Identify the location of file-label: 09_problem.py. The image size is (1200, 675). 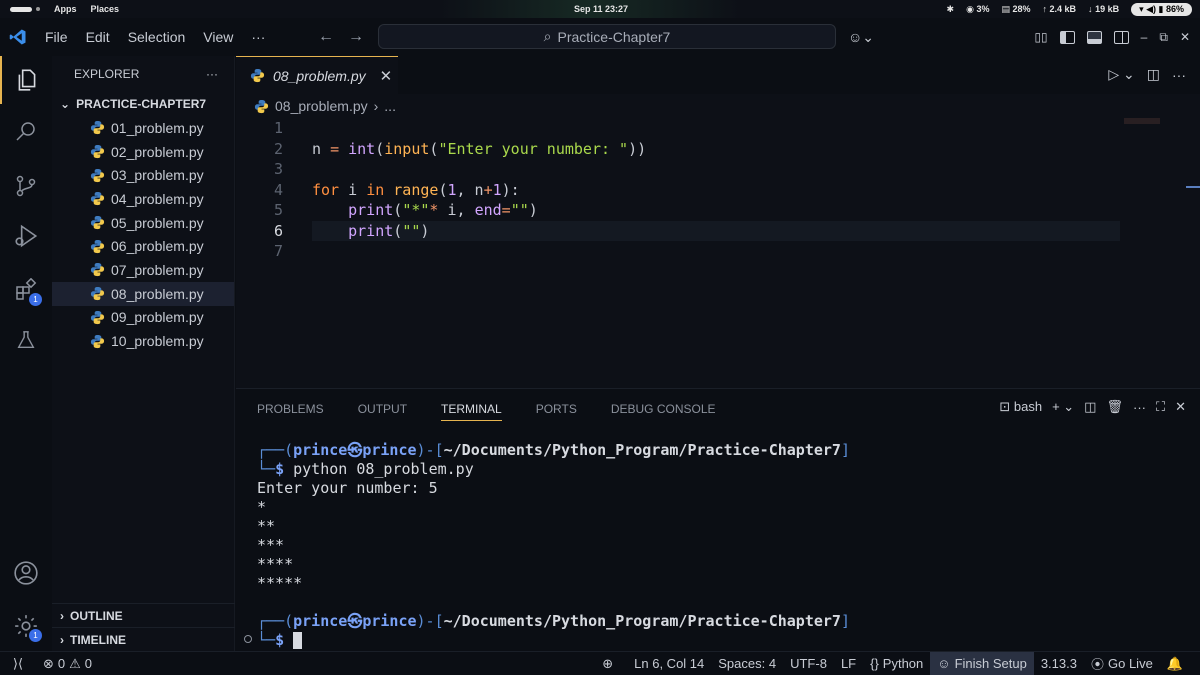
(157, 317).